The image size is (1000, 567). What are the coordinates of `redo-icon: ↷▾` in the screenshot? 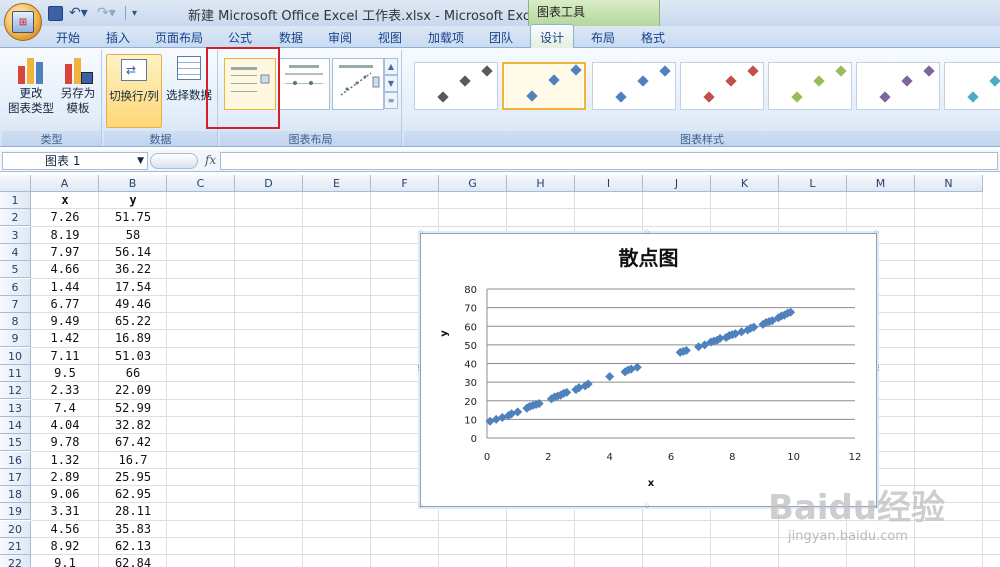 It's located at (108, 13).